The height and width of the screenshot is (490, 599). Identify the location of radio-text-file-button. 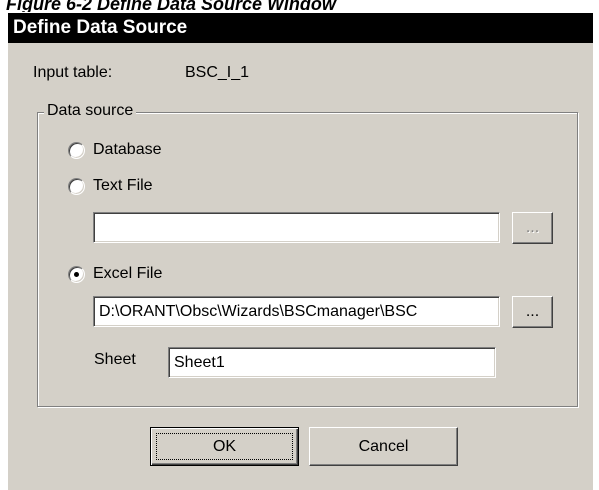
(76, 186).